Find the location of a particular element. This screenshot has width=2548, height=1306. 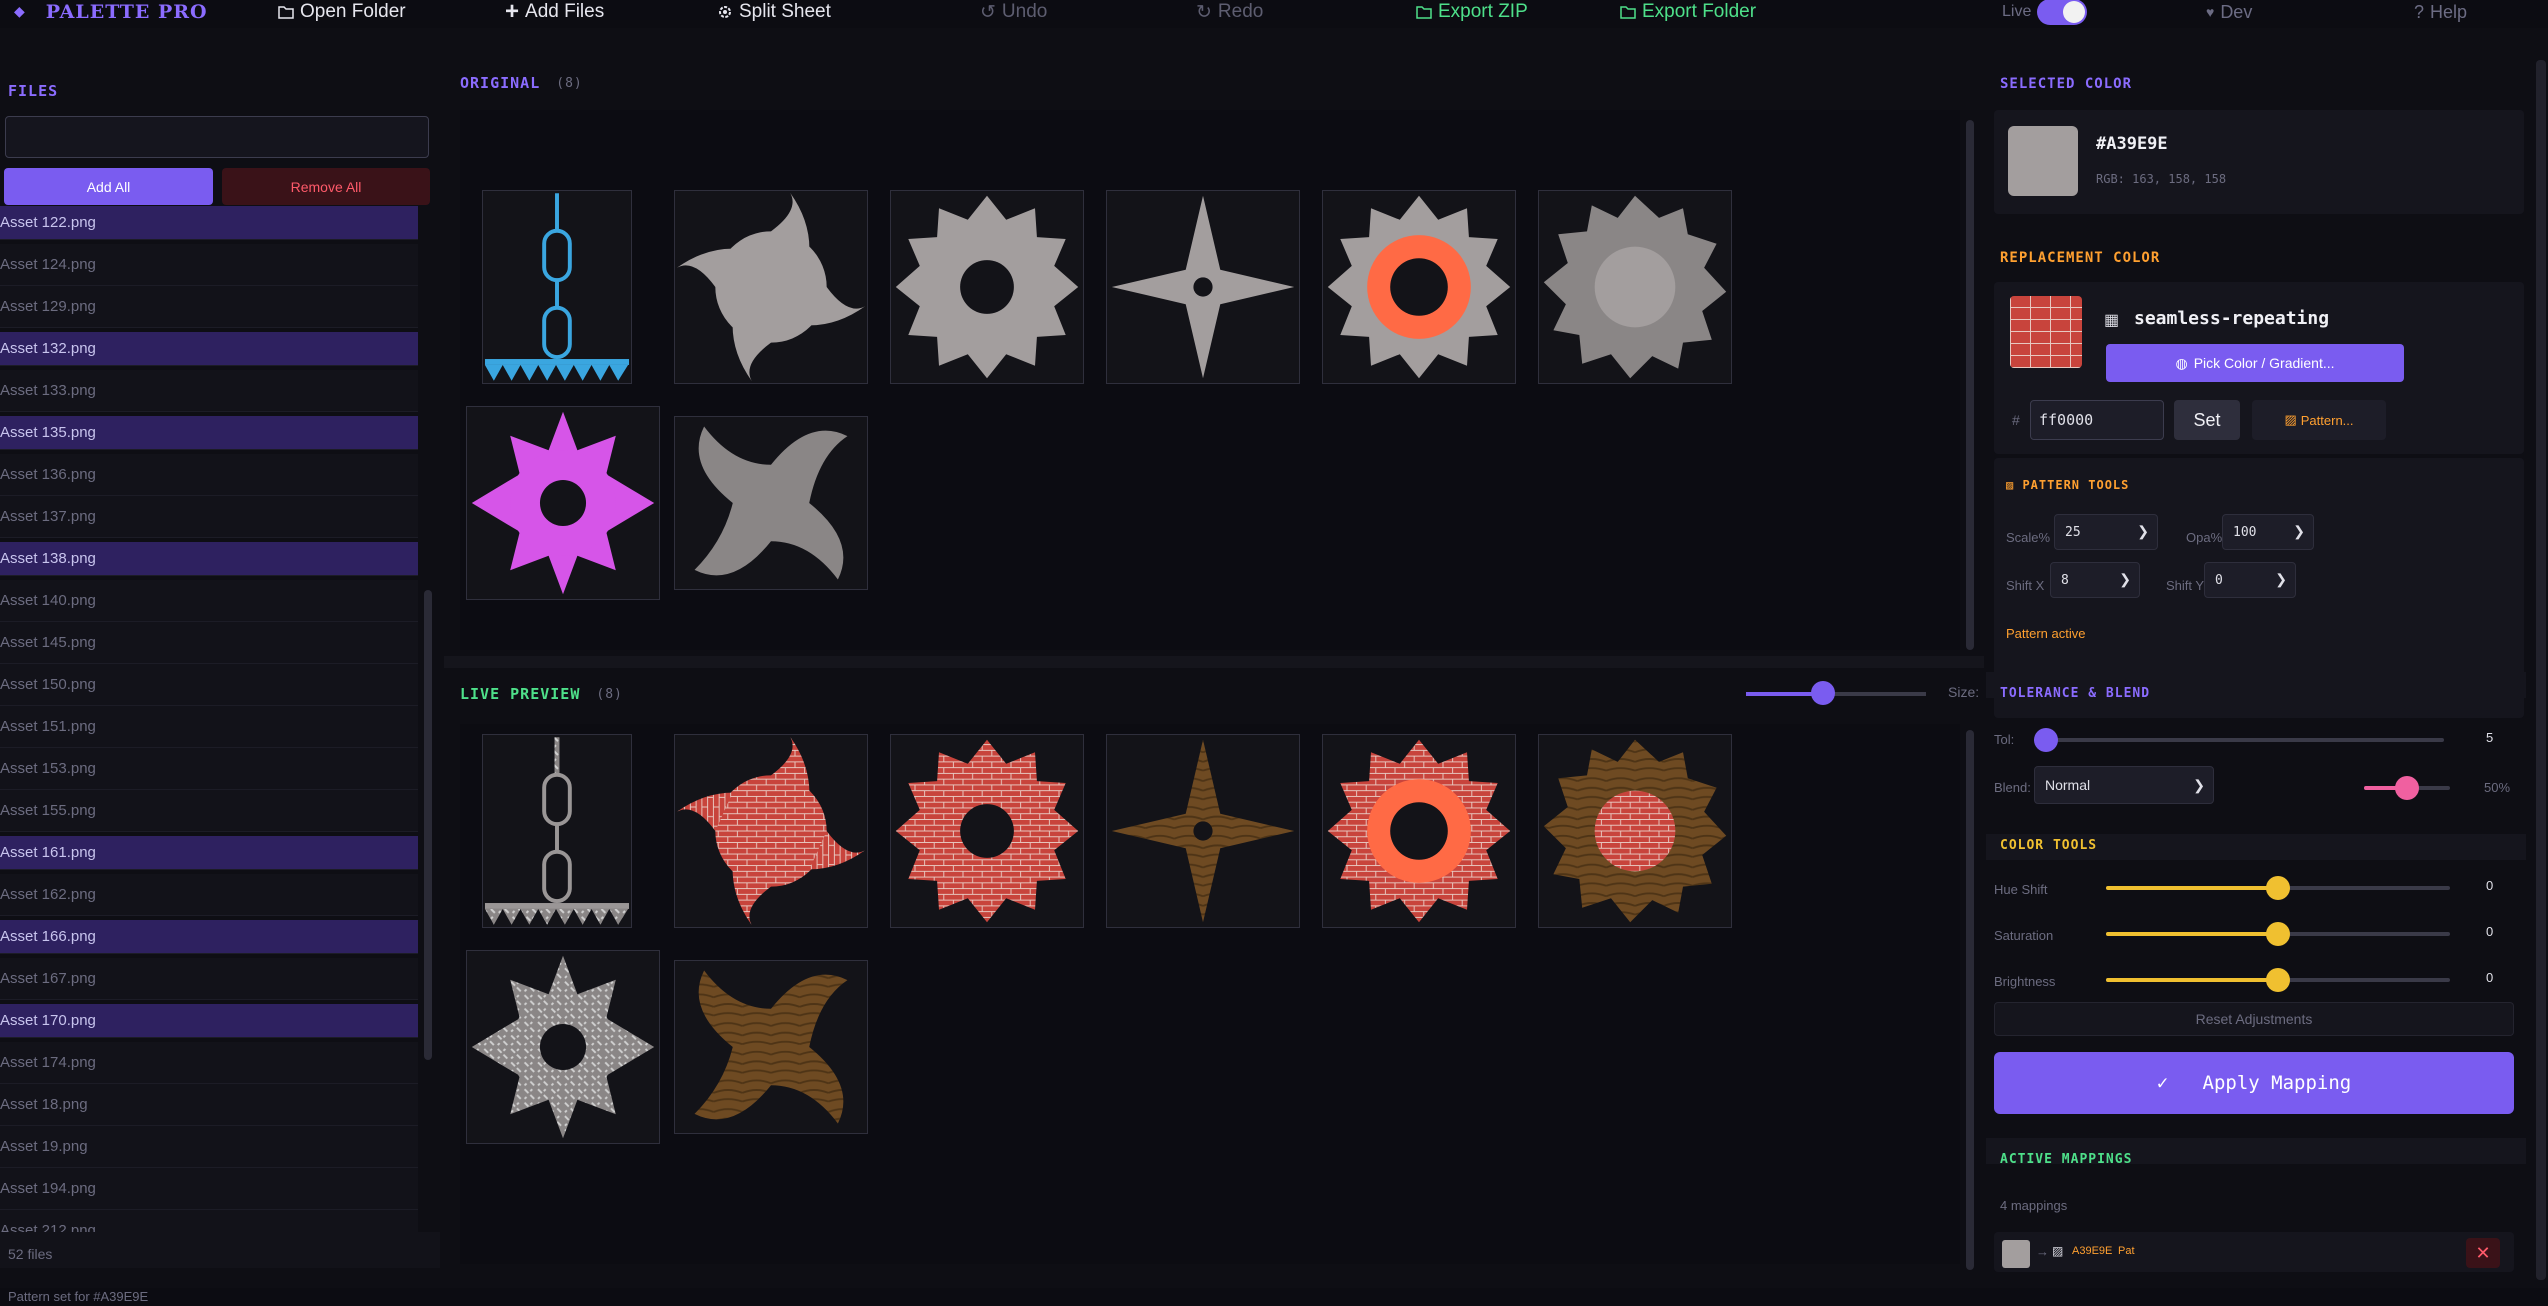

saturation-slider is located at coordinates (2278, 934).